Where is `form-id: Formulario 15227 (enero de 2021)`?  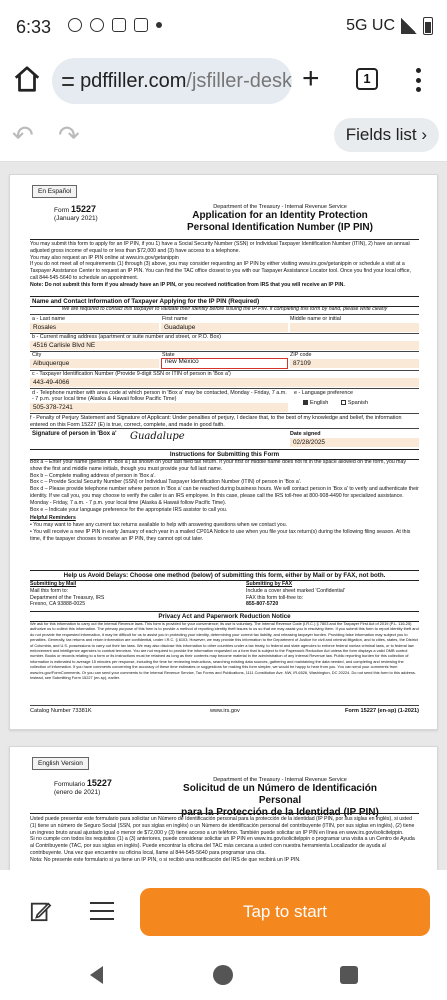 form-id: Formulario 15227 (enero de 2021) is located at coordinates (83, 787).